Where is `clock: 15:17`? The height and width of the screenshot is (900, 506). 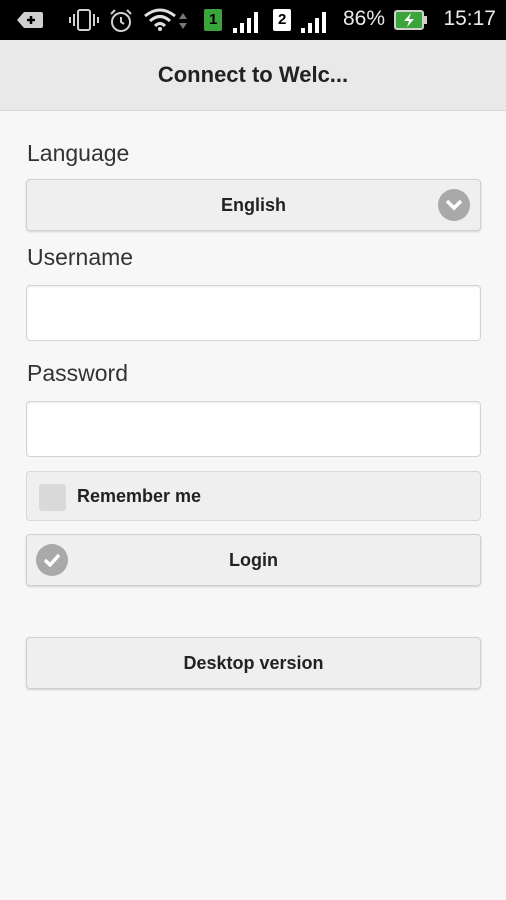 clock: 15:17 is located at coordinates (469, 18).